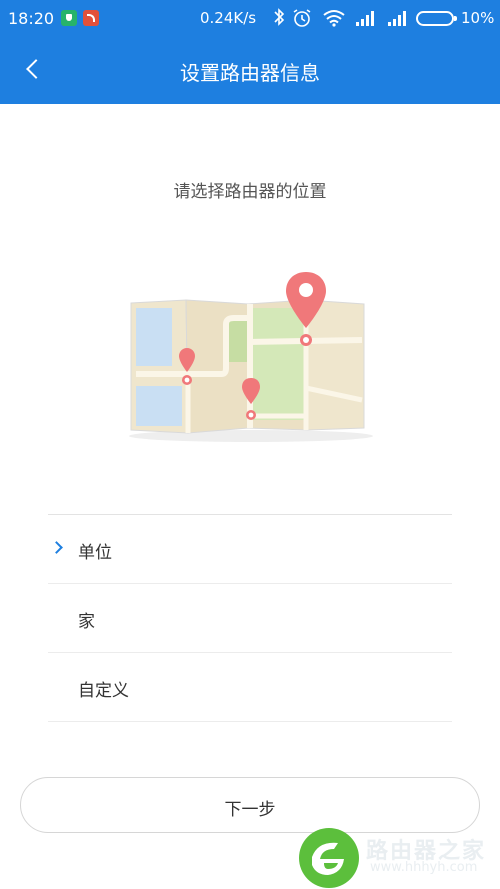 The height and width of the screenshot is (889, 500). I want to click on location-prompt: 请选择路由器的位置, so click(250, 192).